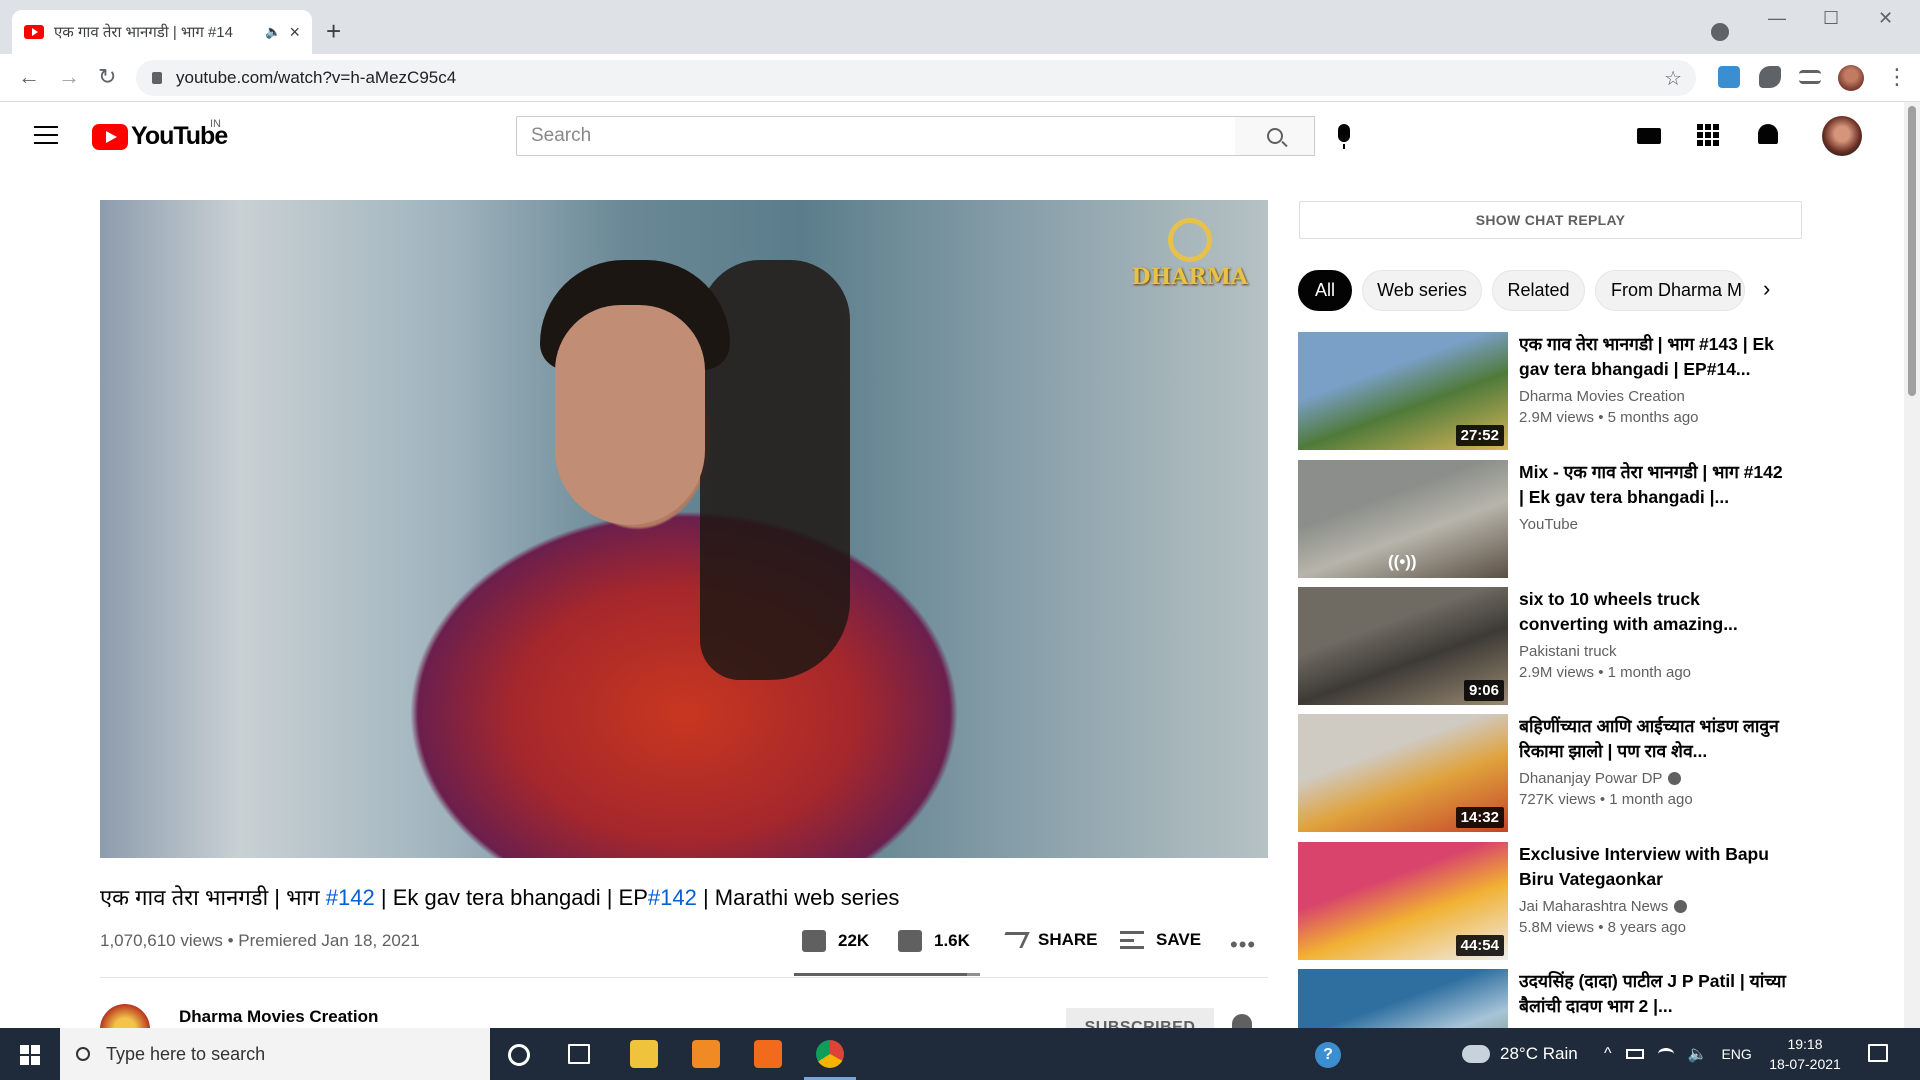 The width and height of the screenshot is (1920, 1080). I want to click on chips-next-arrow-icon: ›, so click(1766, 289).